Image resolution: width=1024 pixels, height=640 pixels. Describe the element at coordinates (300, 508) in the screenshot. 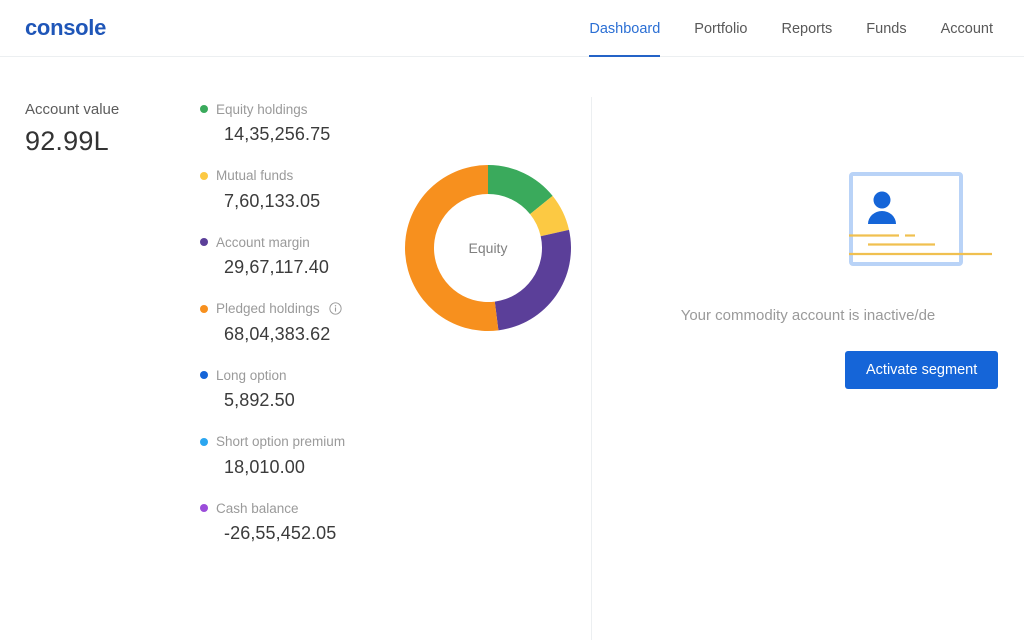

I see `legend-header: Cash balance` at that location.